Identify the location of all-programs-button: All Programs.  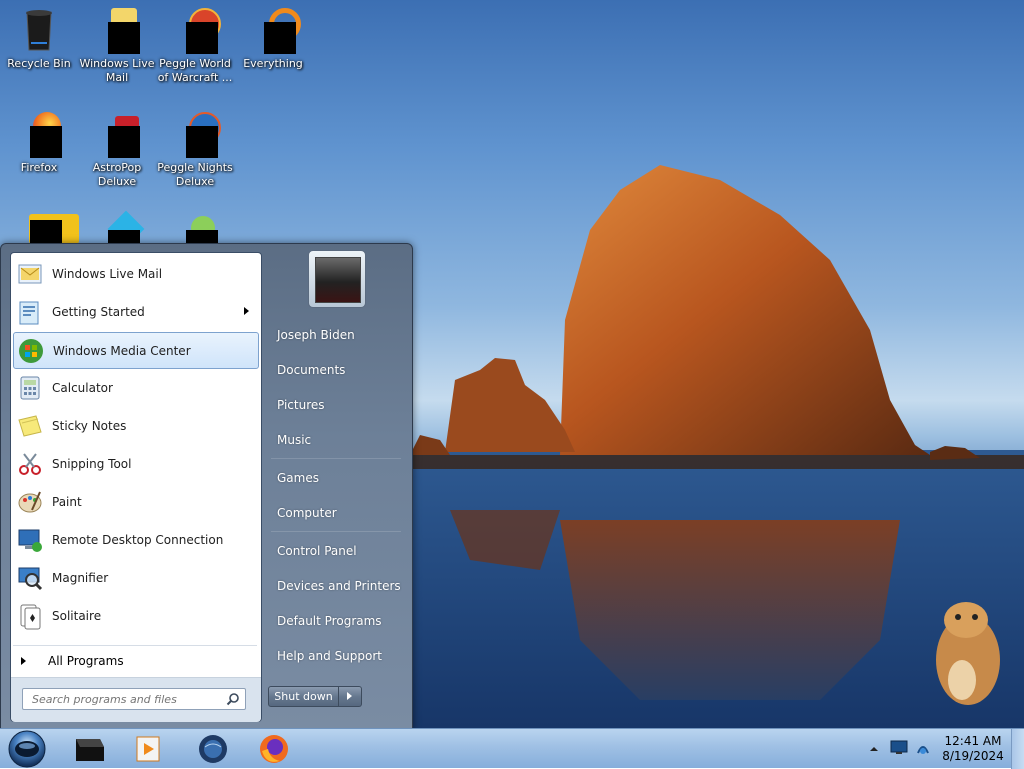
(135, 661).